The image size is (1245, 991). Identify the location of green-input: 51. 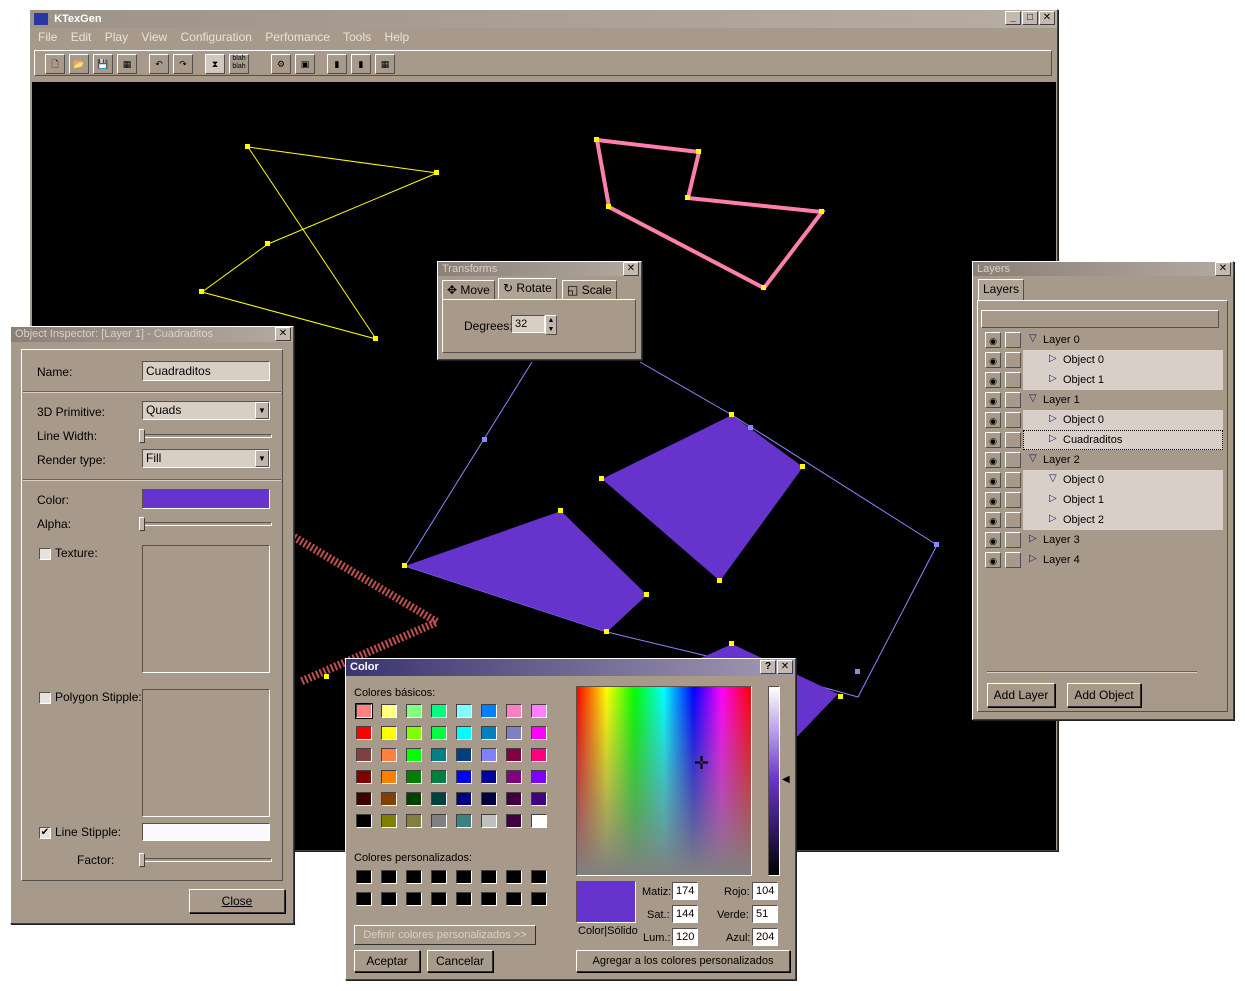
(765, 914).